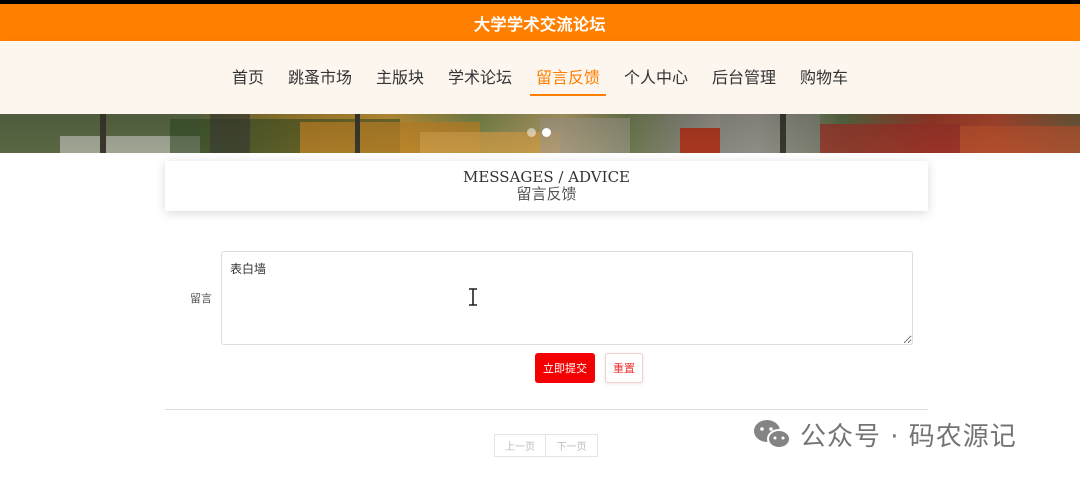 This screenshot has width=1080, height=480. Describe the element at coordinates (772, 434) in the screenshot. I see `wechat-icon` at that location.